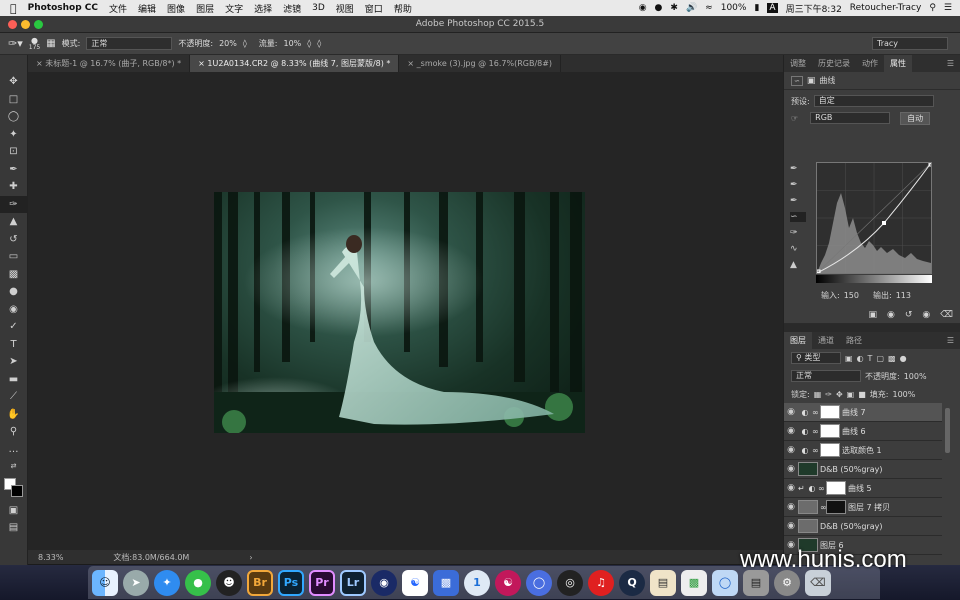 This screenshot has width=960, height=600. Describe the element at coordinates (798, 63) in the screenshot. I see `tab-adjustments: 调整` at that location.